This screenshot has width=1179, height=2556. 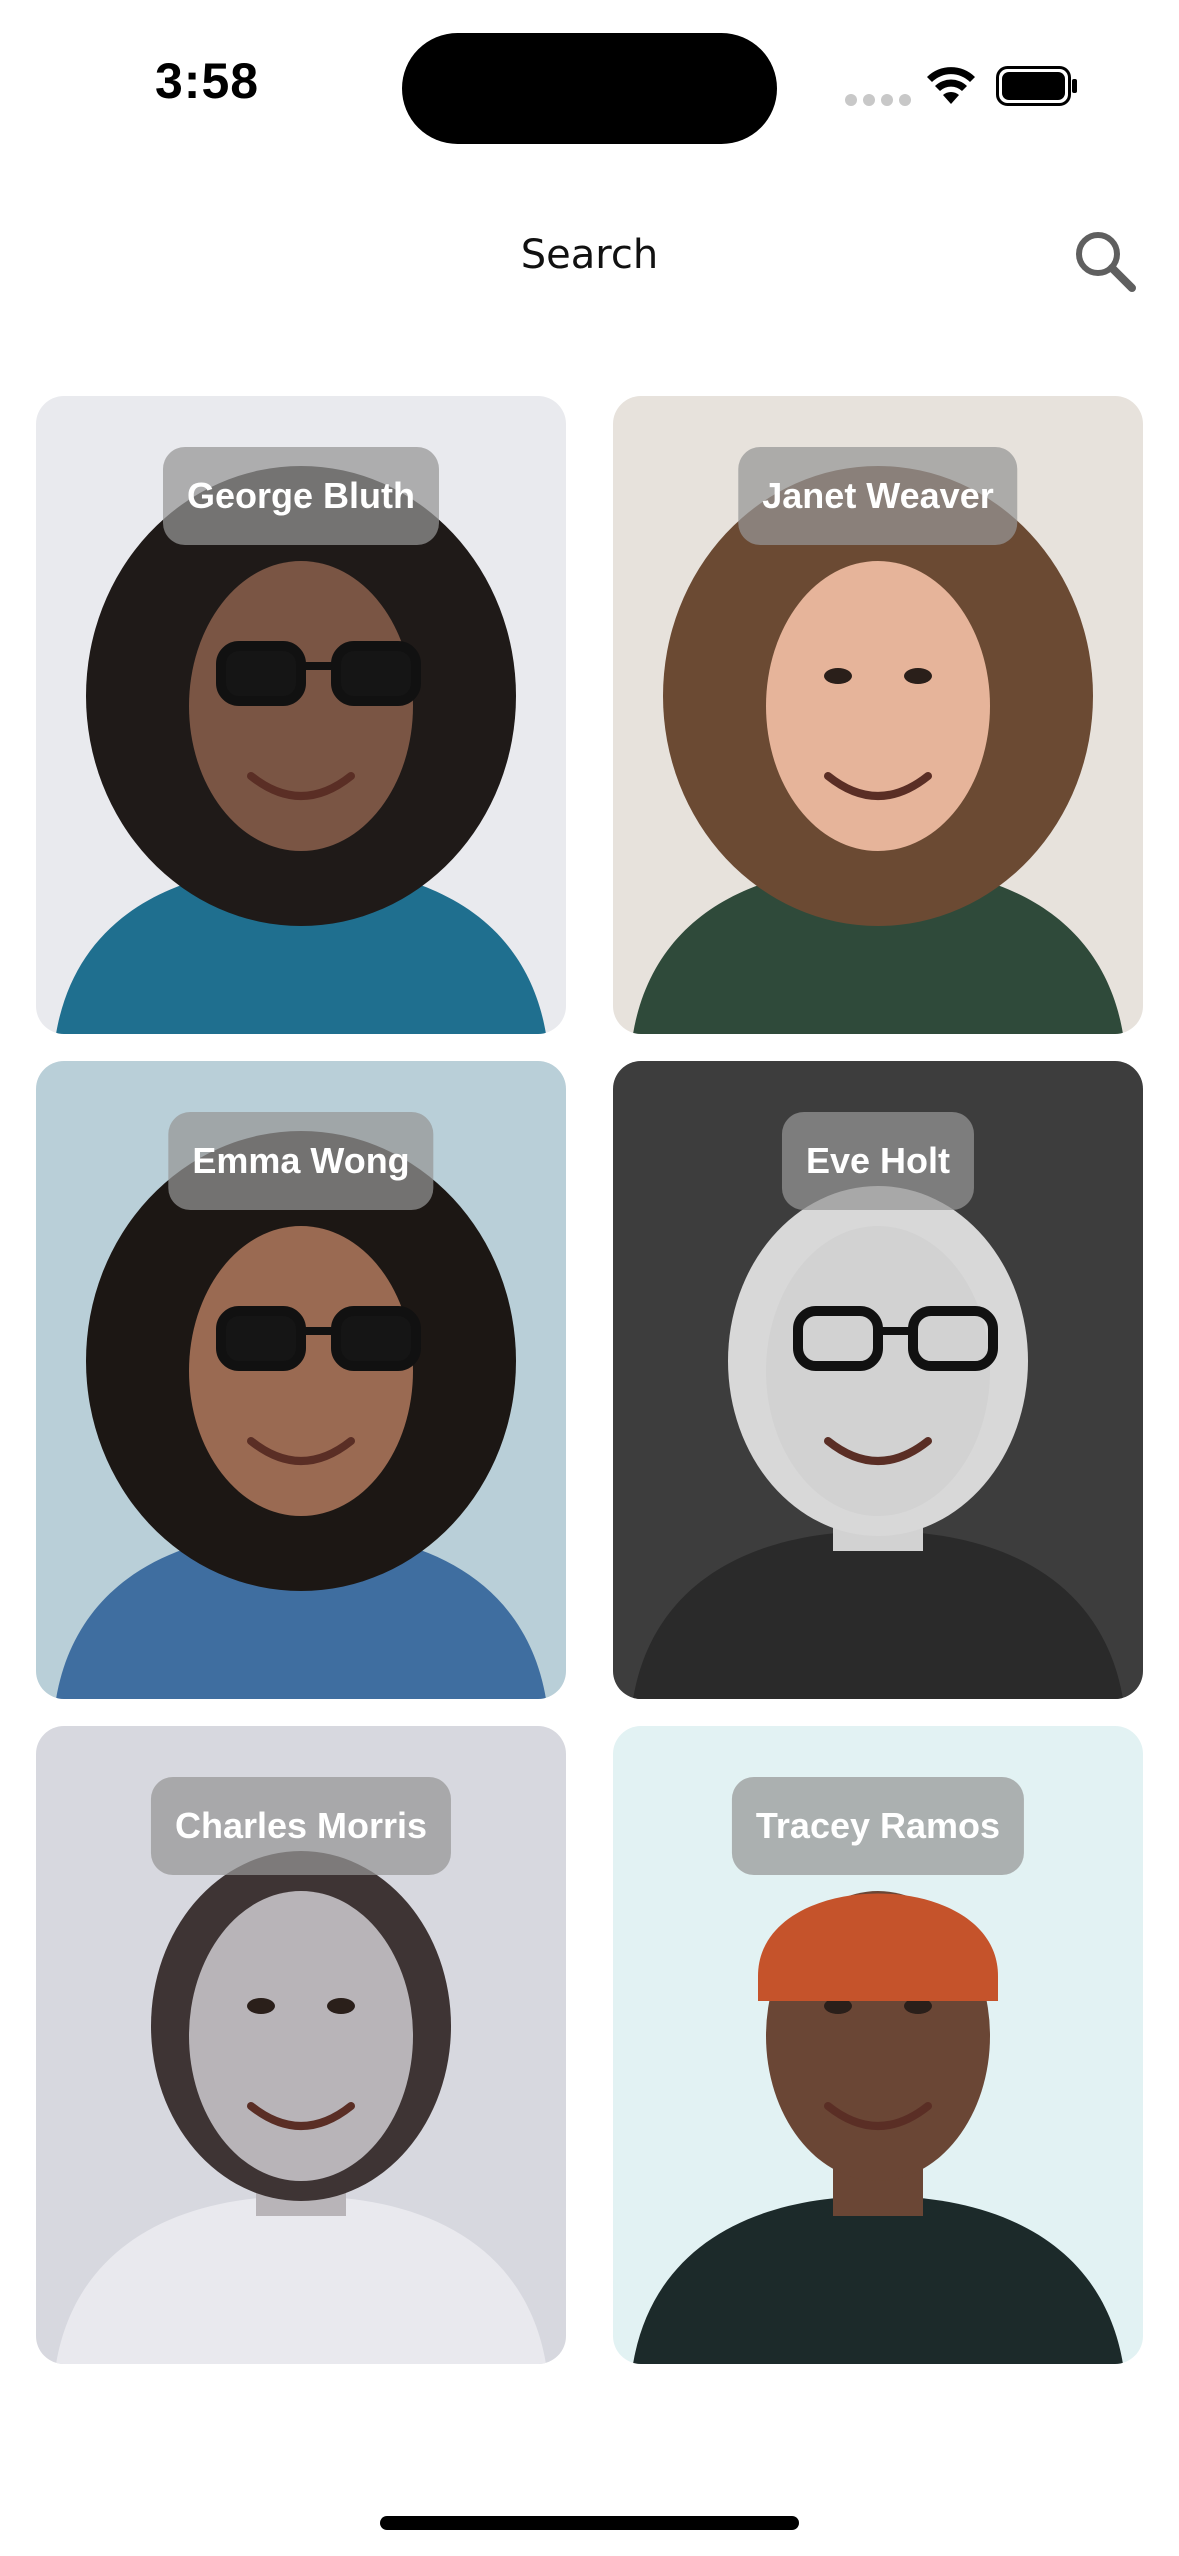 What do you see at coordinates (878, 100) in the screenshot?
I see `cellular-signal-icon` at bounding box center [878, 100].